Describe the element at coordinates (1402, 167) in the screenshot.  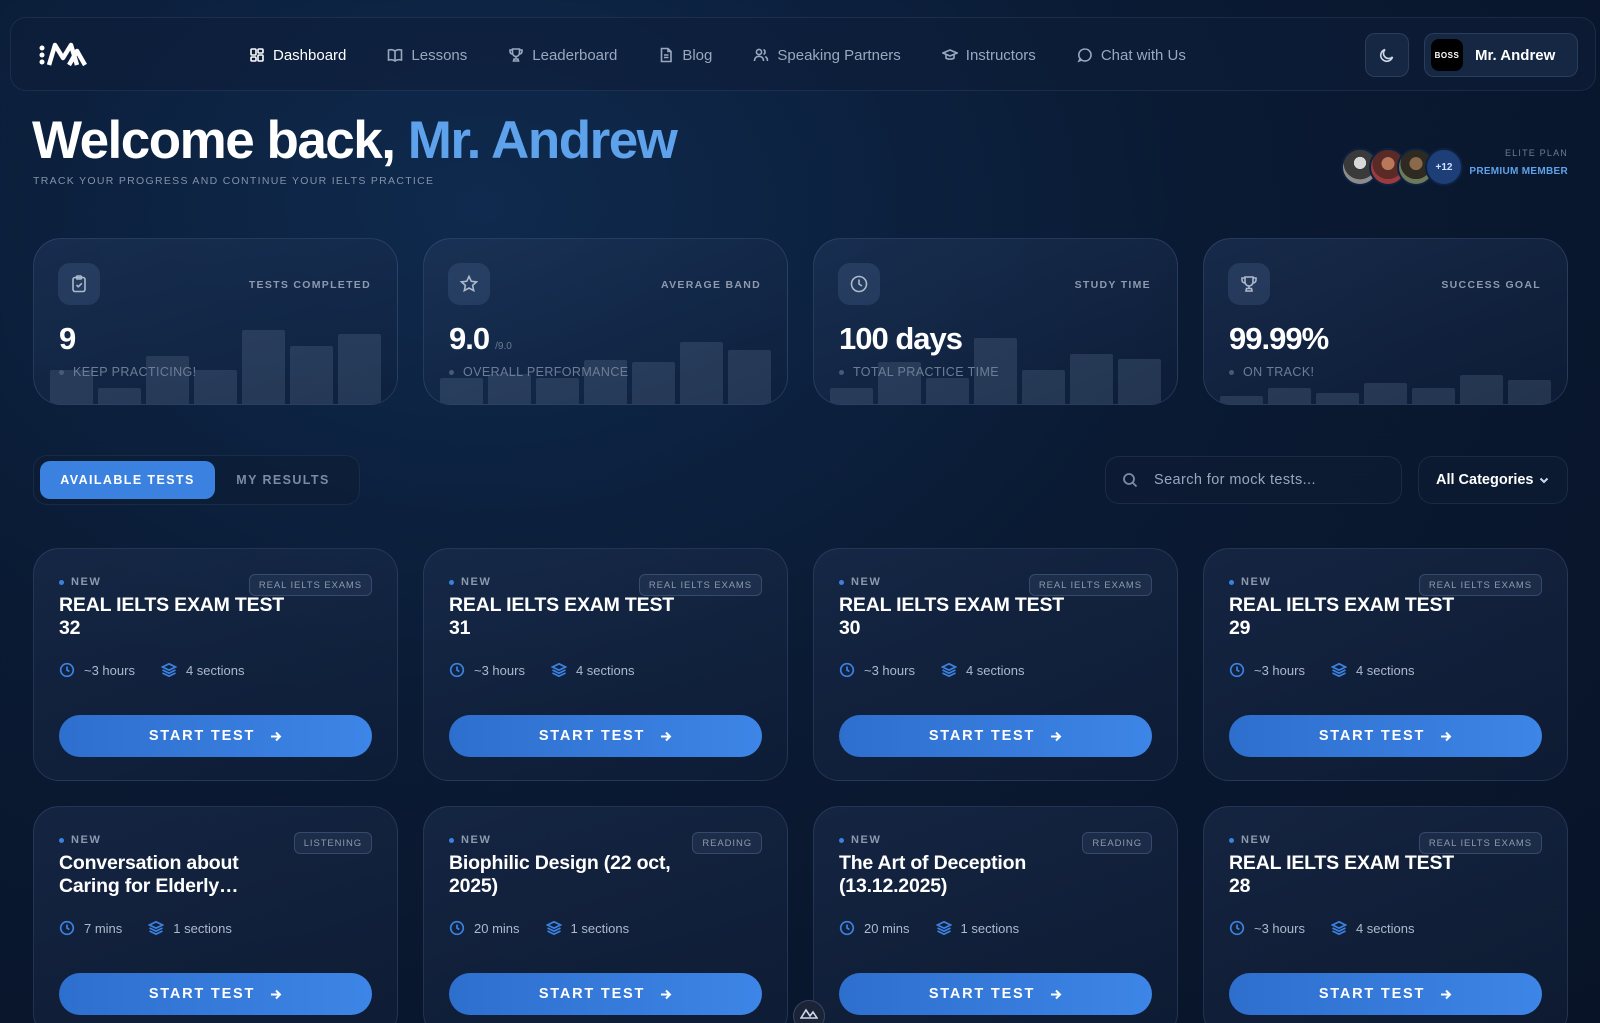
I see `member-avatars: +12` at that location.